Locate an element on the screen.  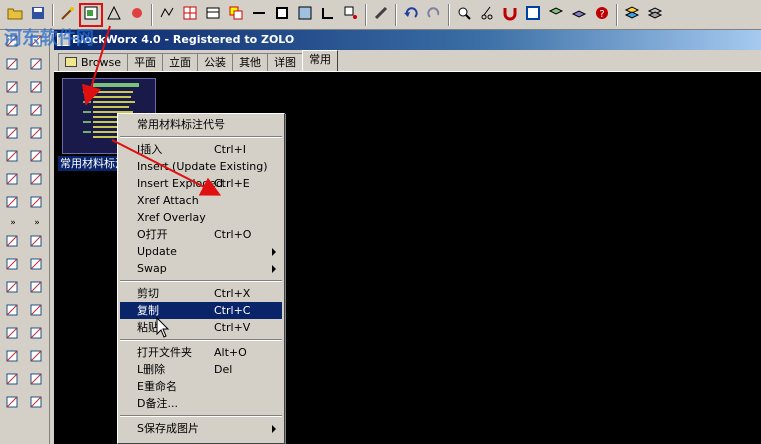
table-button is located at coordinates (213, 15).